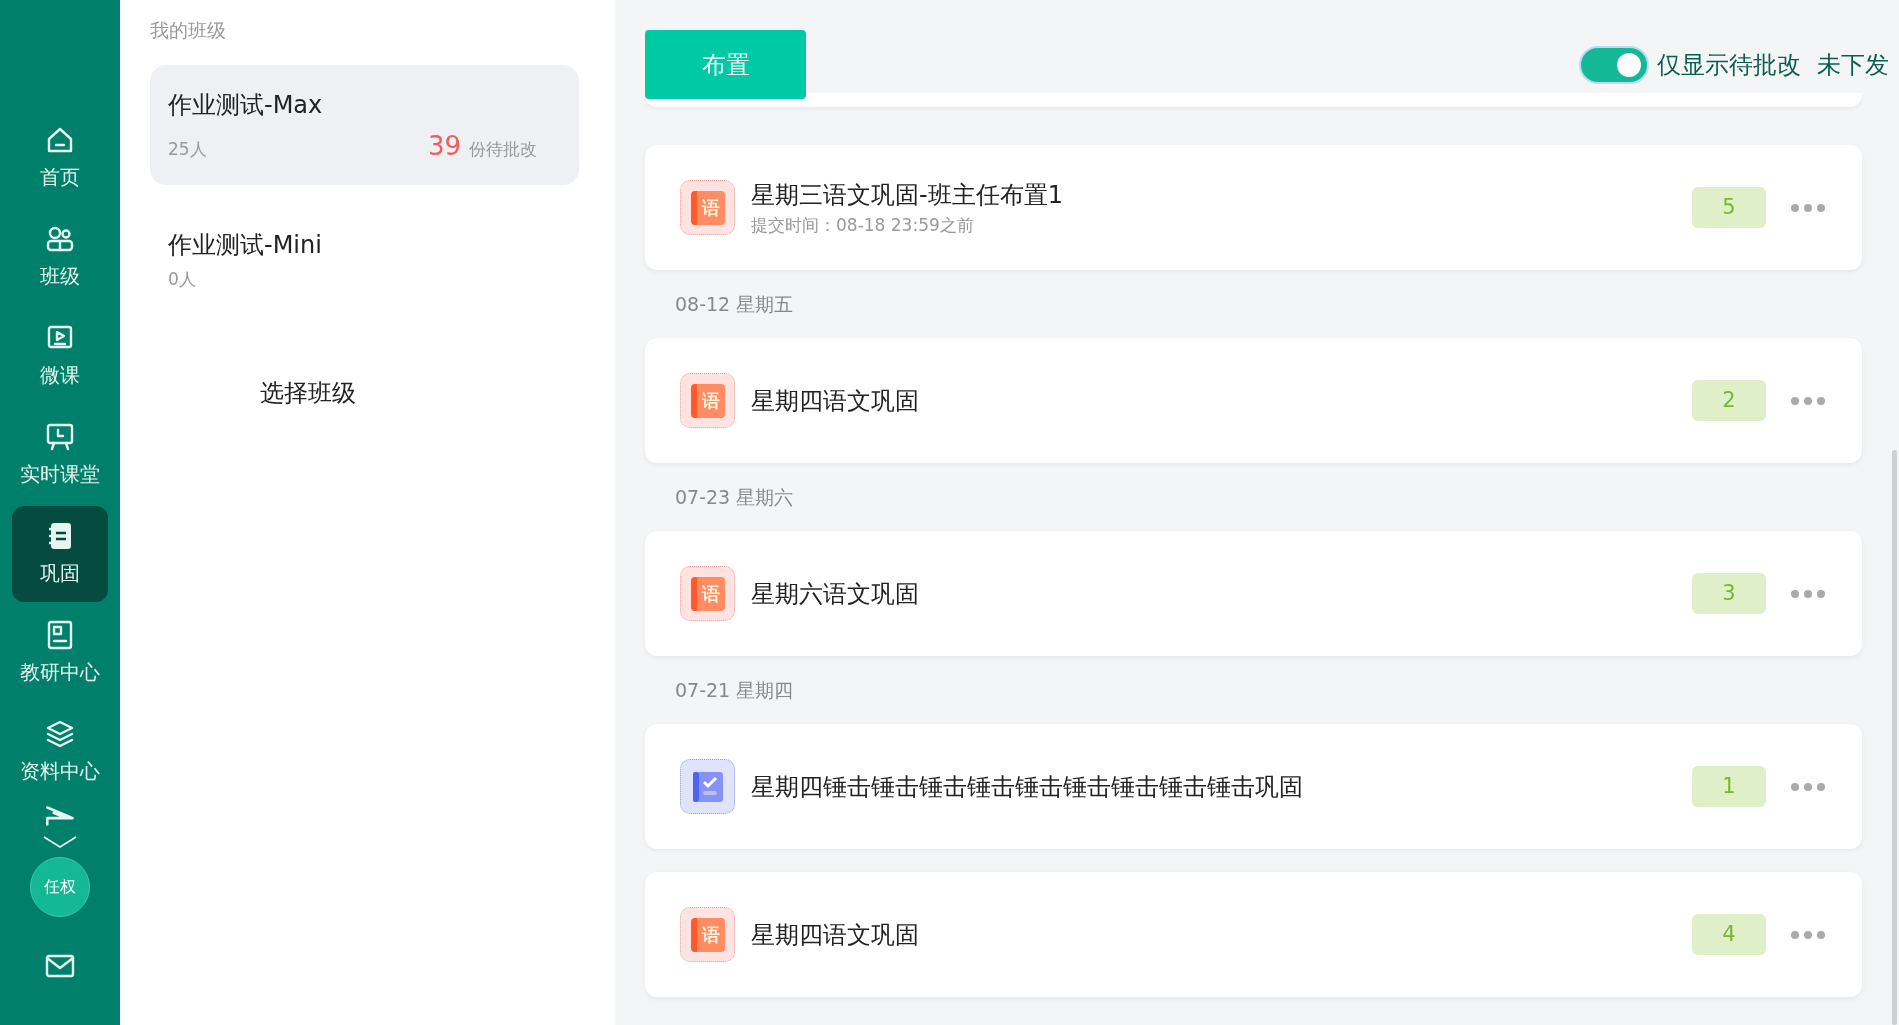 The width and height of the screenshot is (1899, 1025). I want to click on assignment-title: 星期六语文巩固, so click(835, 594).